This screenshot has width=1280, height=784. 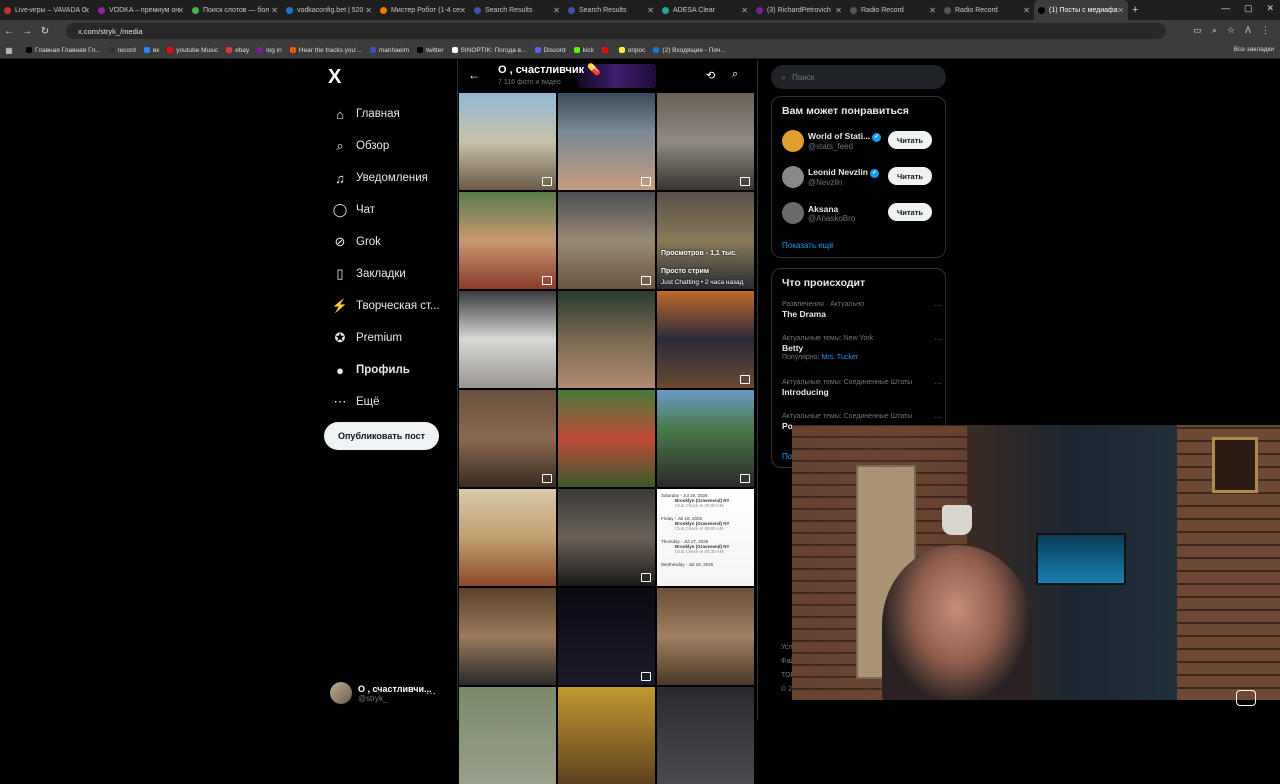 I want to click on footer-link: © 2, so click(x=786, y=689).